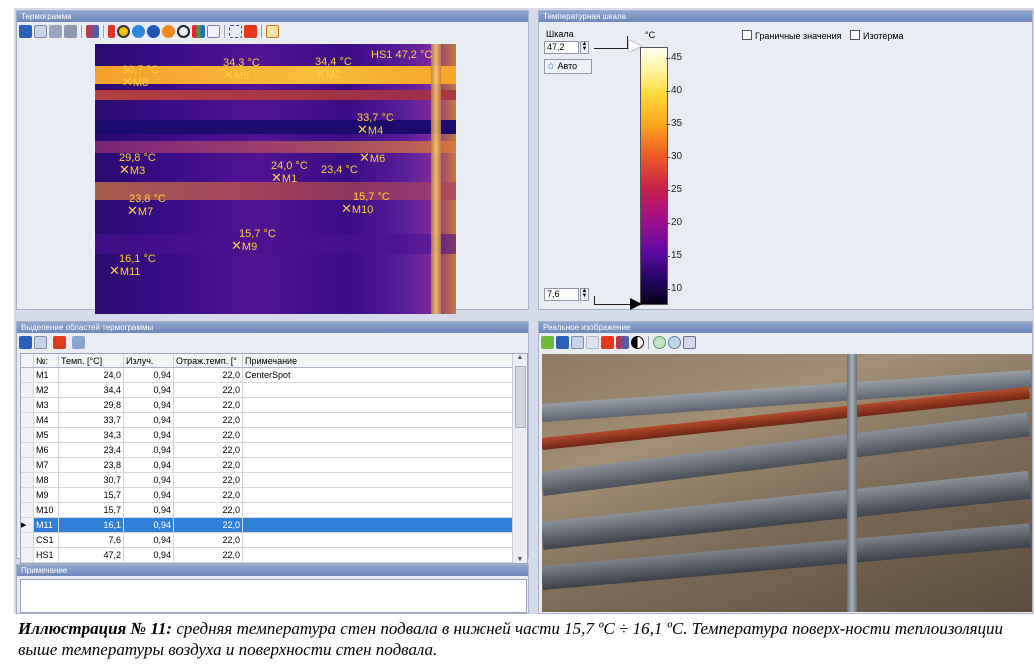  What do you see at coordinates (46, 495) in the screenshot?
I see `table-cell: M9` at bounding box center [46, 495].